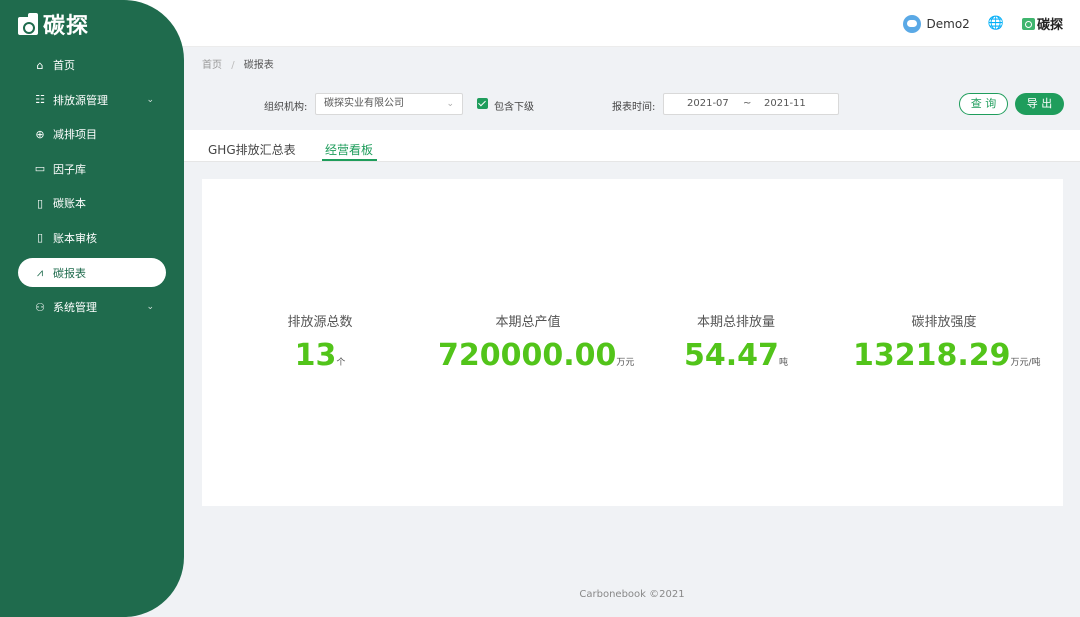  What do you see at coordinates (40, 65) in the screenshot?
I see `home-icon: ⌂` at bounding box center [40, 65].